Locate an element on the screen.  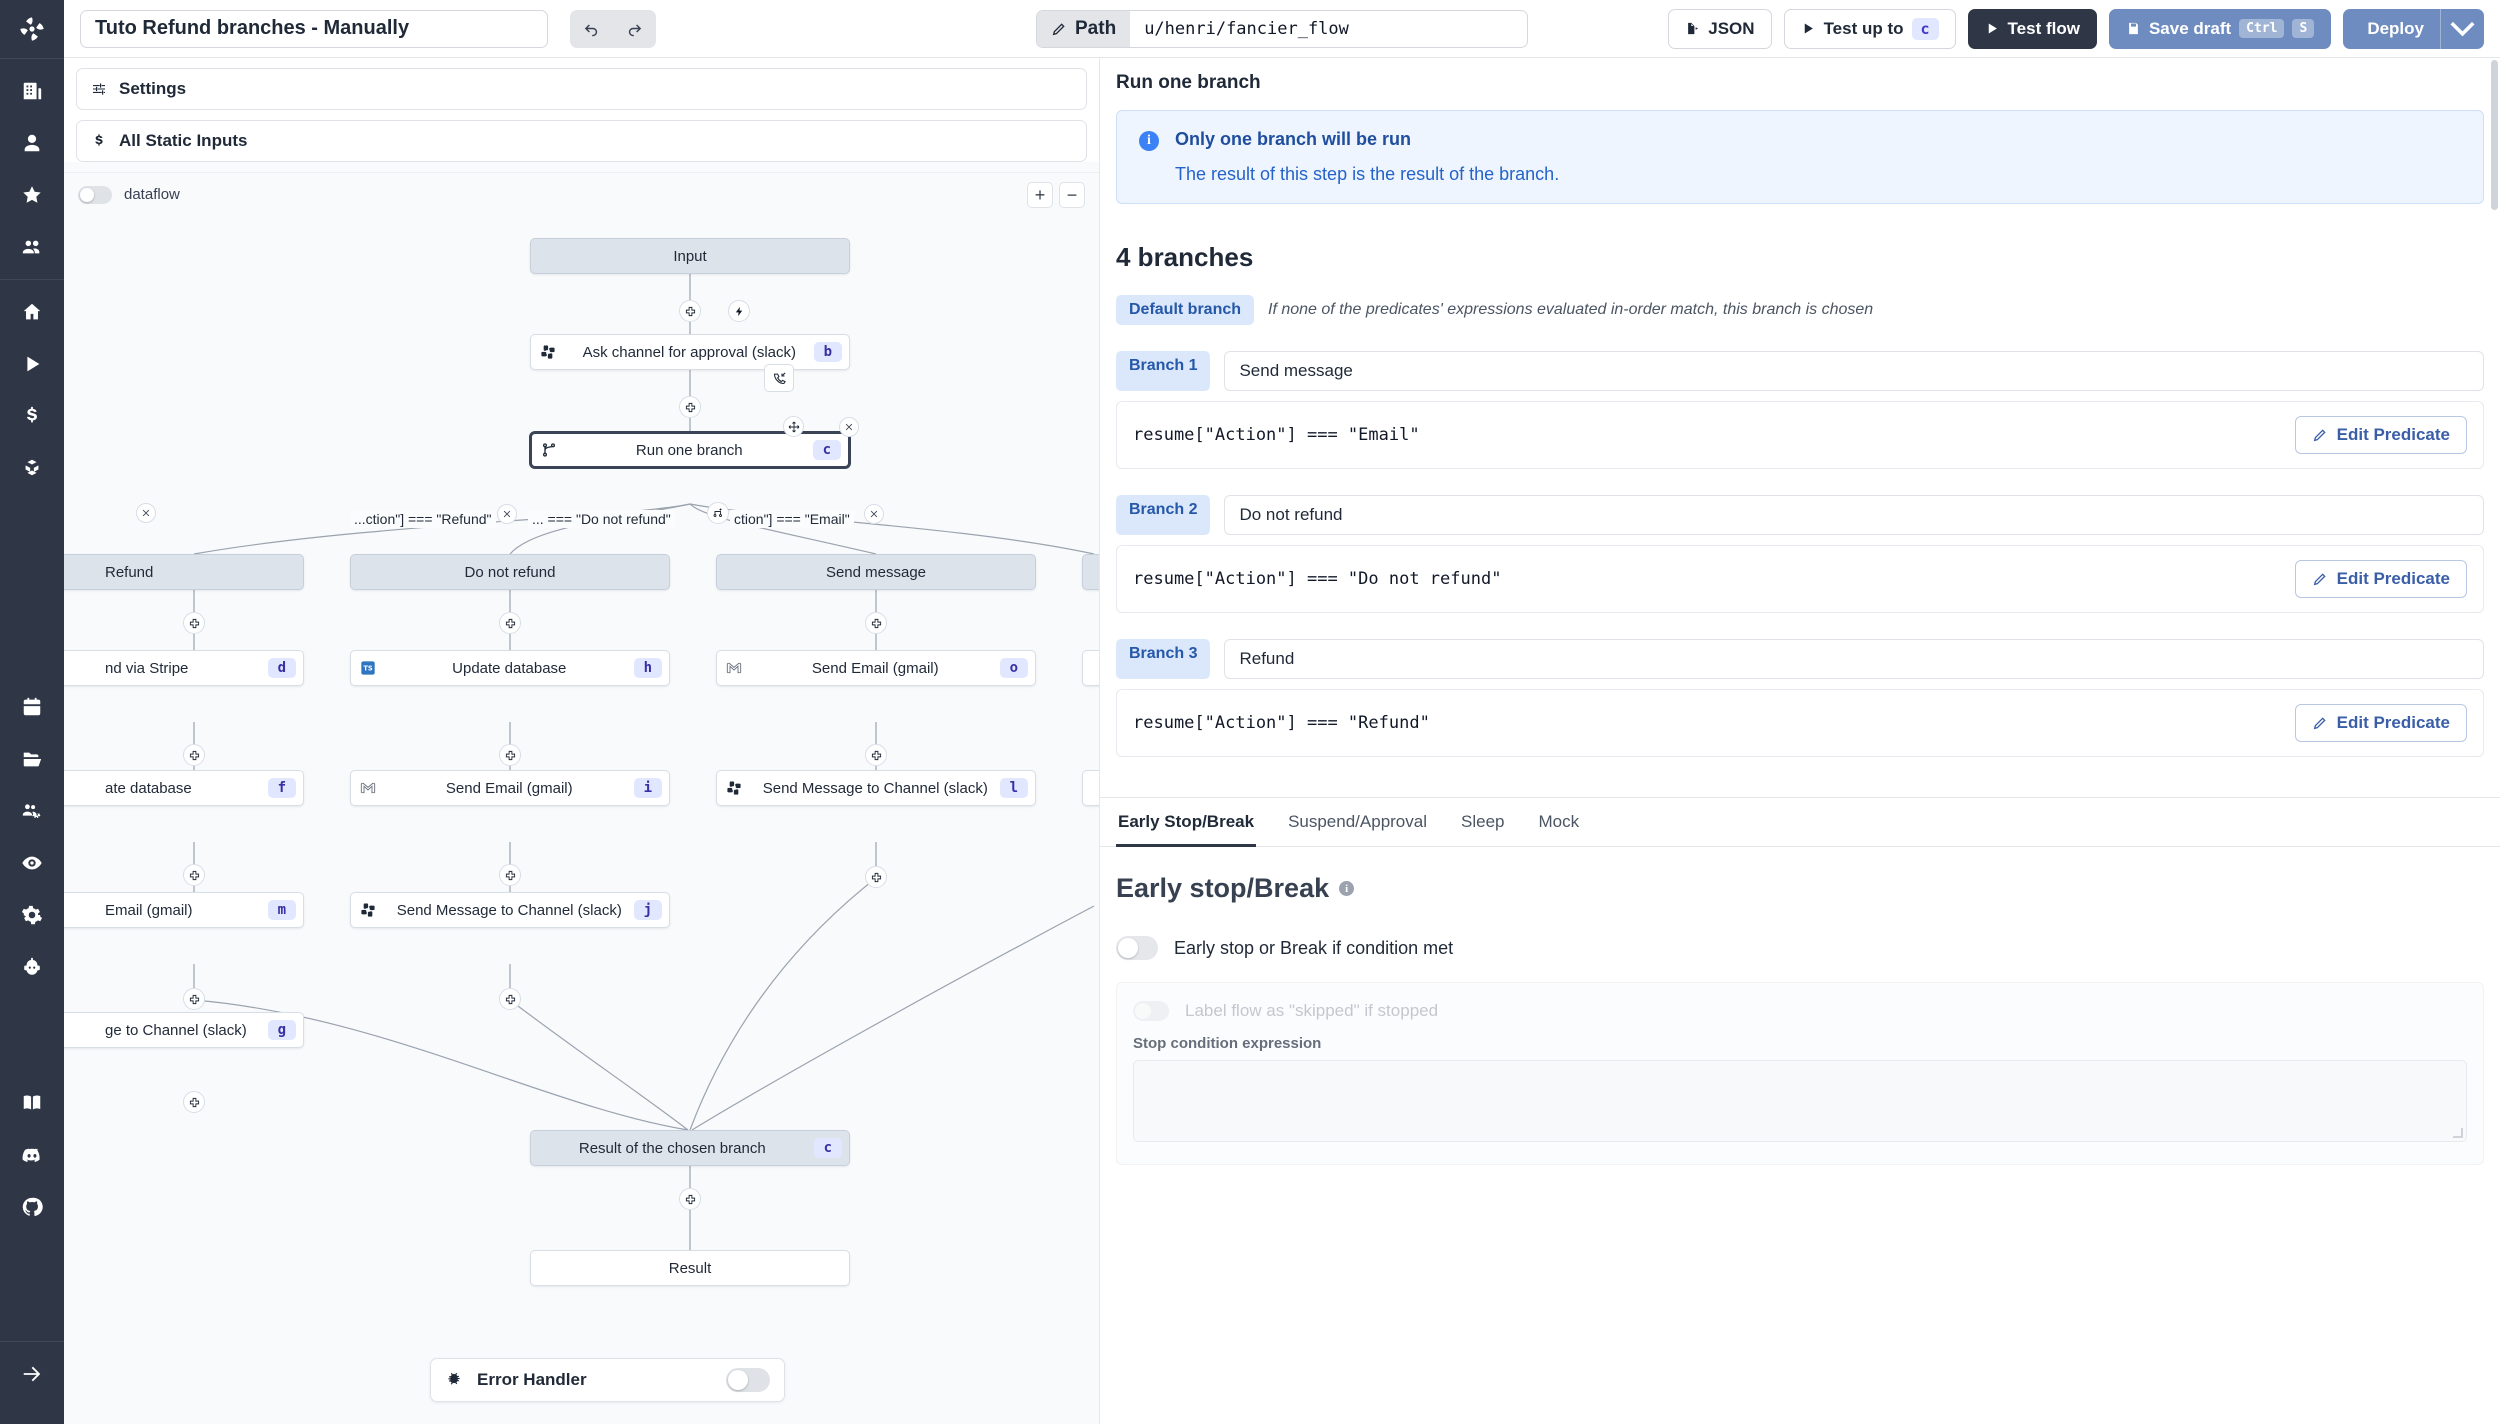
json-button: JSON is located at coordinates (1720, 28).